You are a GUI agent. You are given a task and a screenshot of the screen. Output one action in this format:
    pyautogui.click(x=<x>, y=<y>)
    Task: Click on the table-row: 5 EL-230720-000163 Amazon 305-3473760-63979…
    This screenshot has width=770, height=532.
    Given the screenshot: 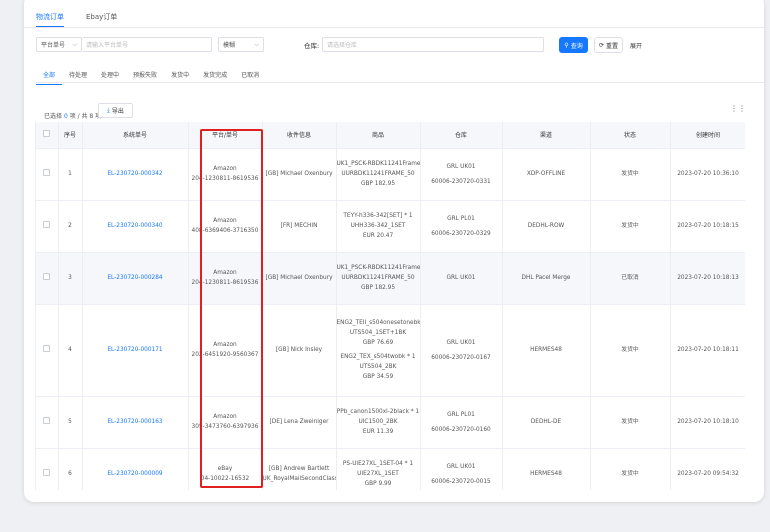 What is the action you would take?
    pyautogui.click(x=390, y=422)
    